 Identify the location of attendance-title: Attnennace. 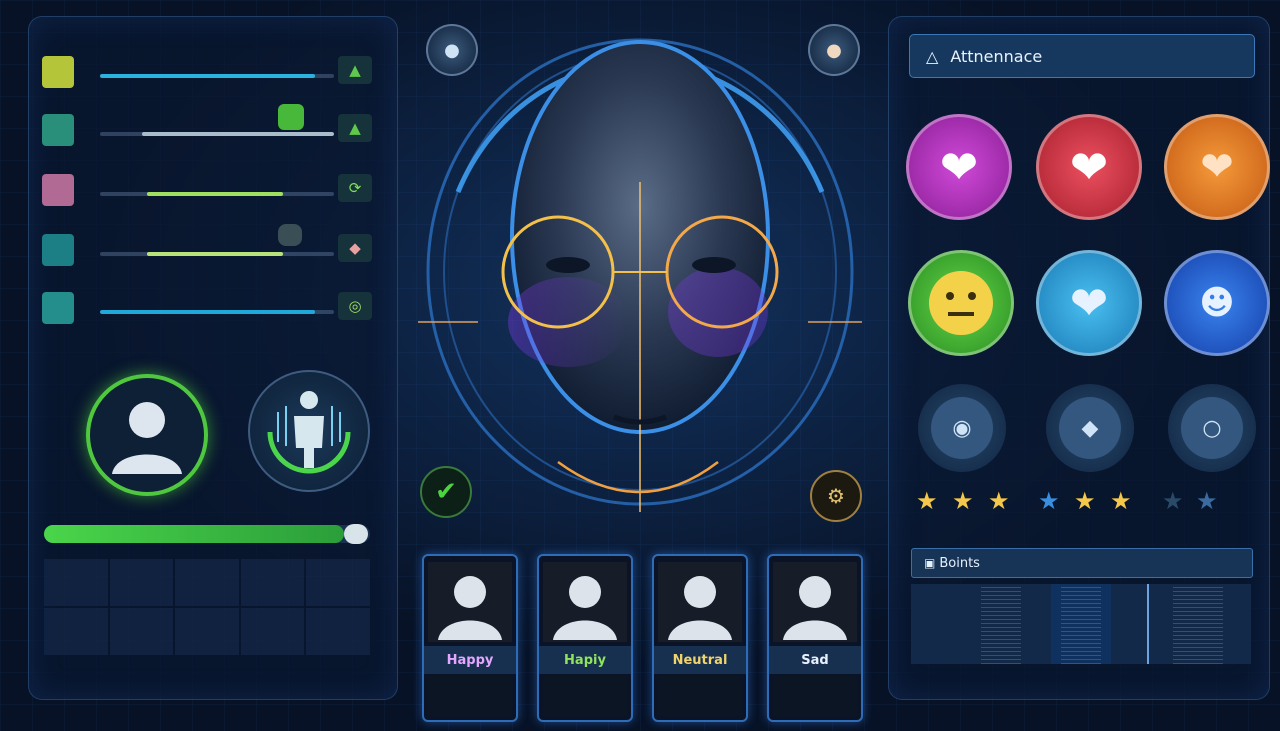
(996, 56).